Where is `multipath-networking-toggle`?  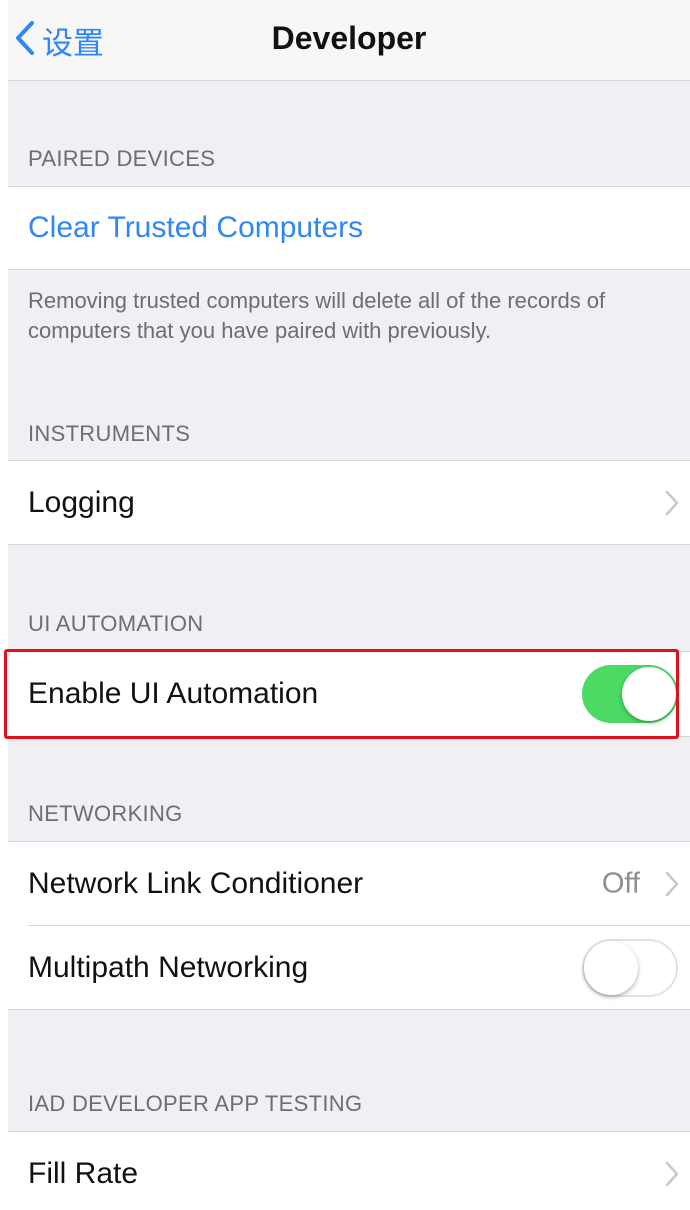 multipath-networking-toggle is located at coordinates (630, 967).